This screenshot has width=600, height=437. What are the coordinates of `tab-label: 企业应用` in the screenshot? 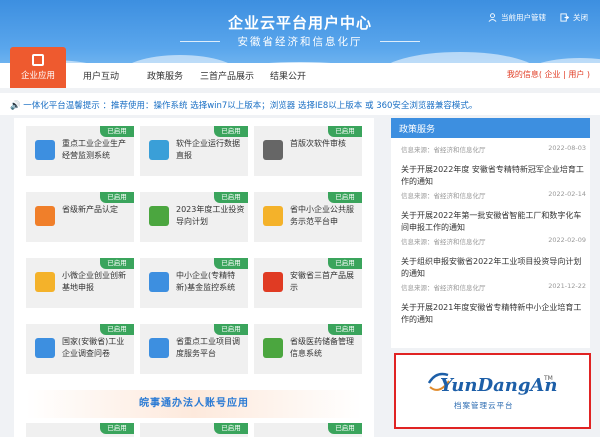 It's located at (37, 76).